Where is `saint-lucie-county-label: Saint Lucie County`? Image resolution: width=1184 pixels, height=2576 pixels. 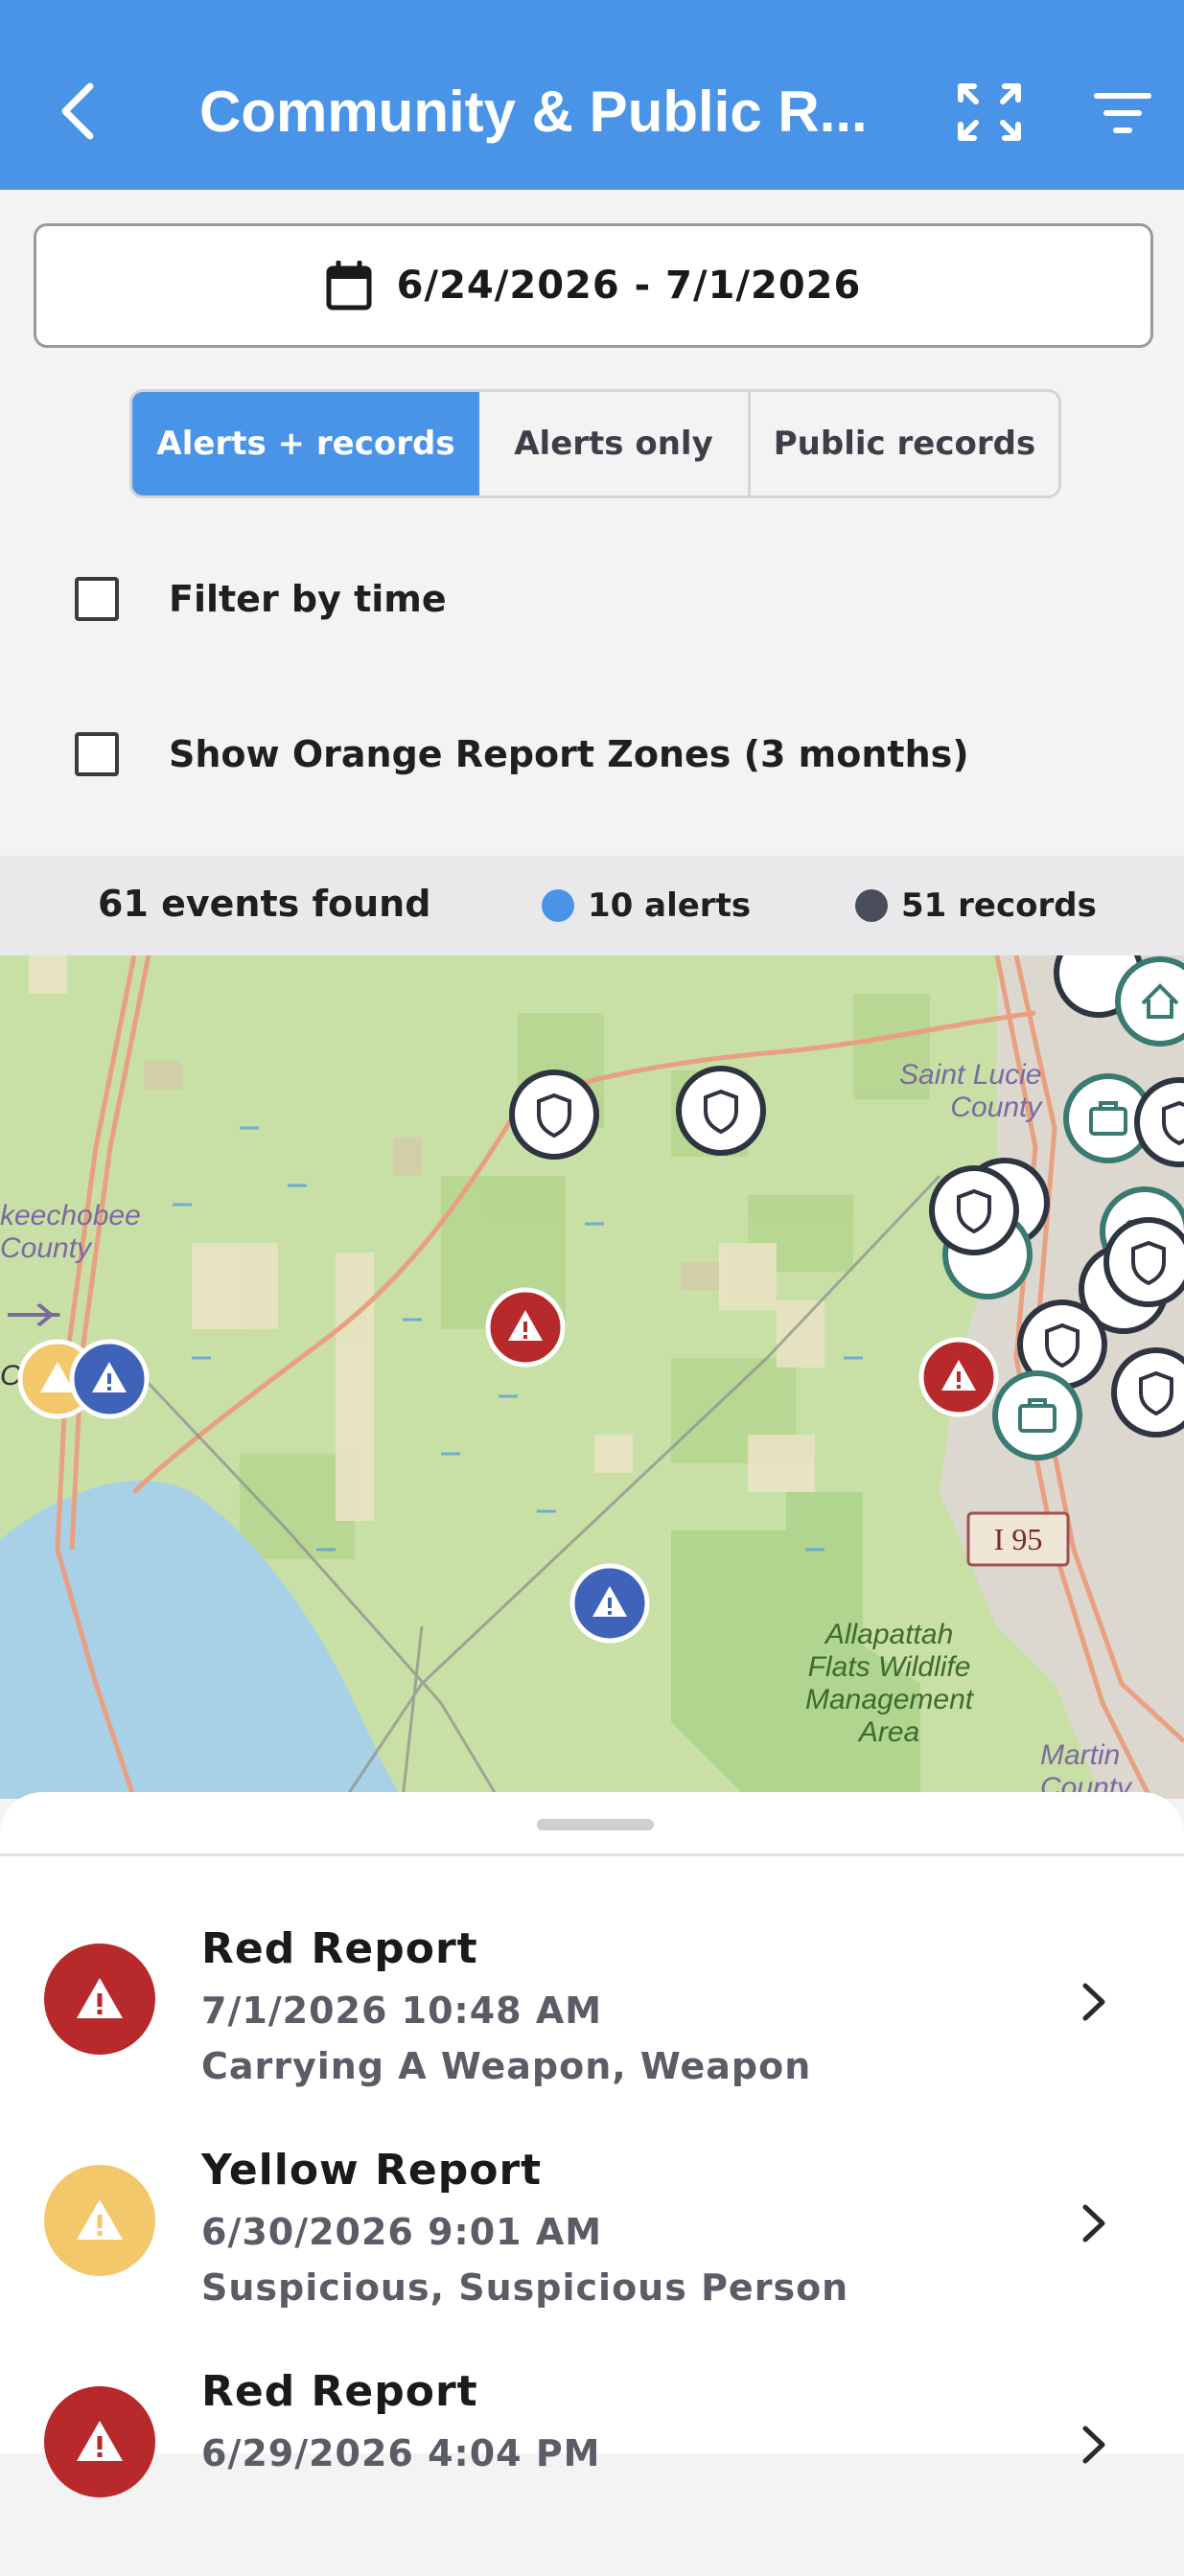 saint-lucie-county-label: Saint Lucie County is located at coordinates (970, 1091).